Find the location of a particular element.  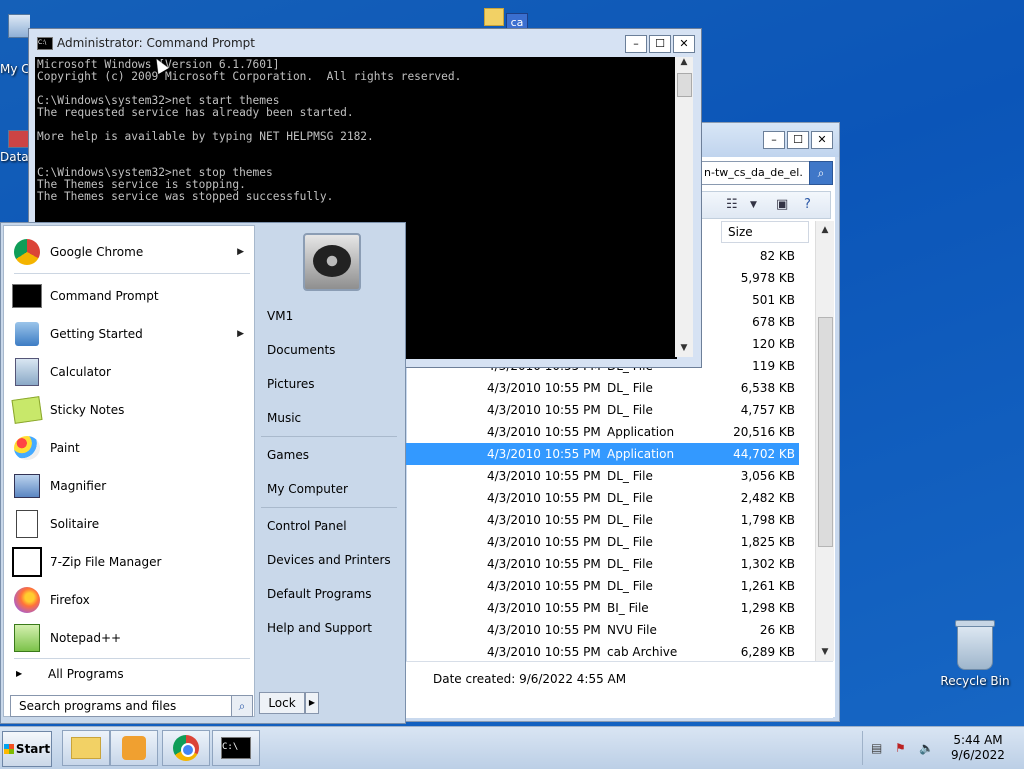

recycle-bin: Recycle Bin is located at coordinates (975, 654).